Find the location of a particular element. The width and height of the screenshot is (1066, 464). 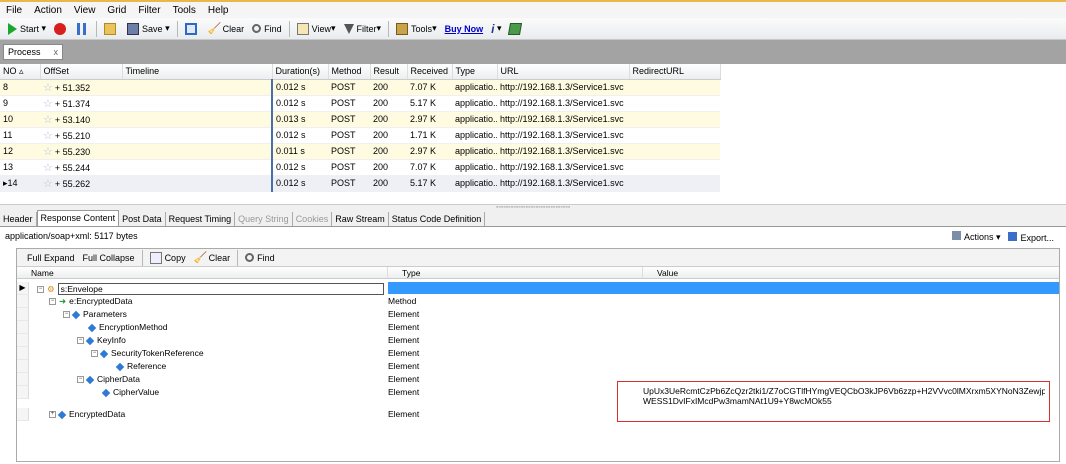

info-button: i ▾ is located at coordinates (496, 29).